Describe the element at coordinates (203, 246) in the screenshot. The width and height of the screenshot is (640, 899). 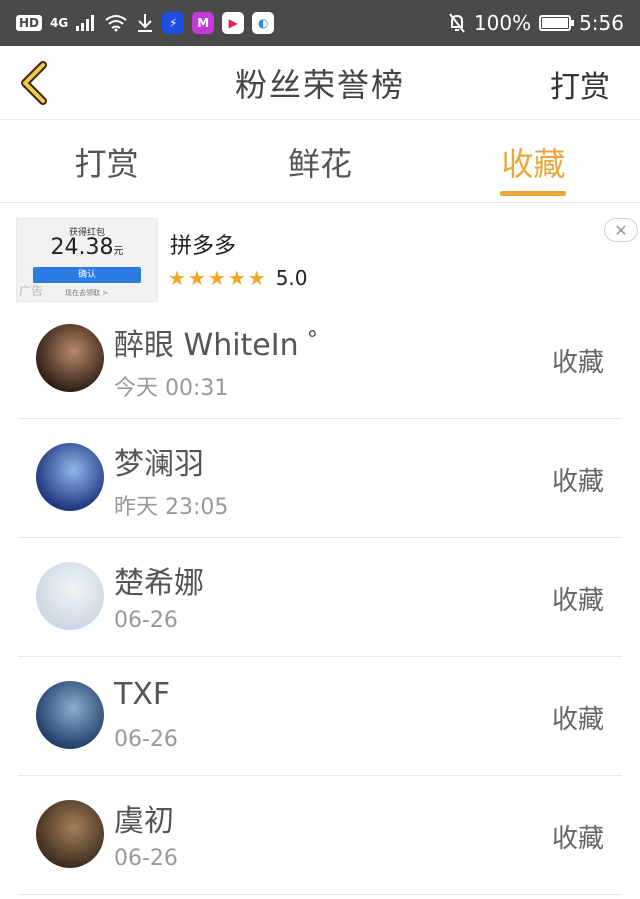
I see `ad-app-name: 拼多多` at that location.